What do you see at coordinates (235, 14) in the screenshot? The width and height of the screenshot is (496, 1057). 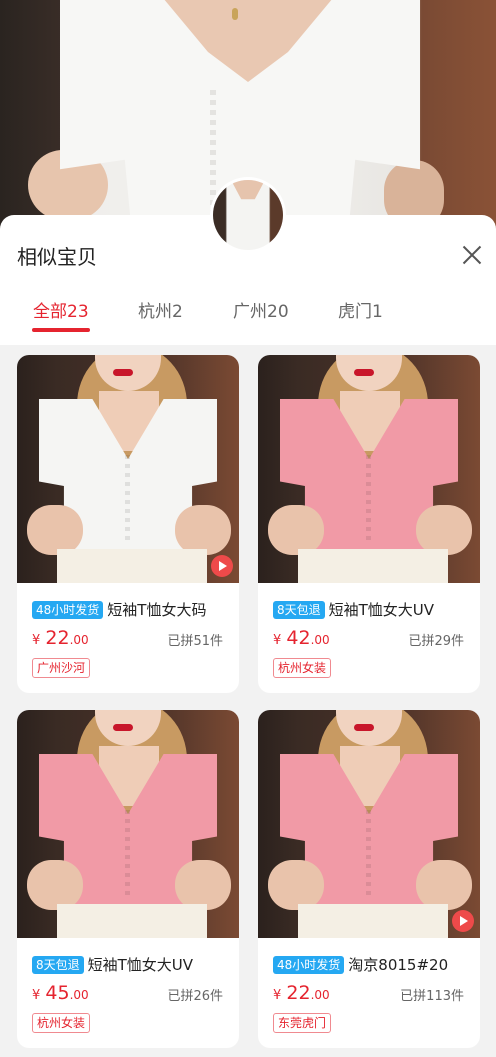 I see `necklace-pendant` at bounding box center [235, 14].